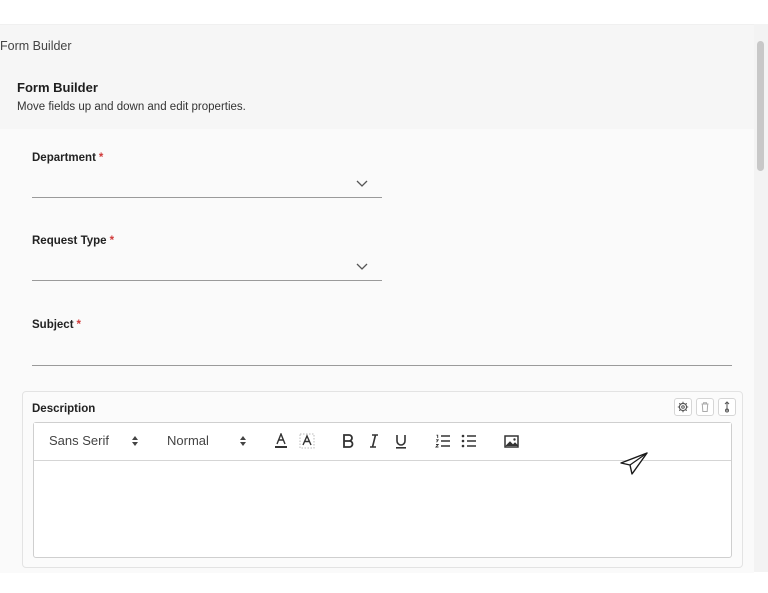 The image size is (768, 593). I want to click on underline-button, so click(401, 441).